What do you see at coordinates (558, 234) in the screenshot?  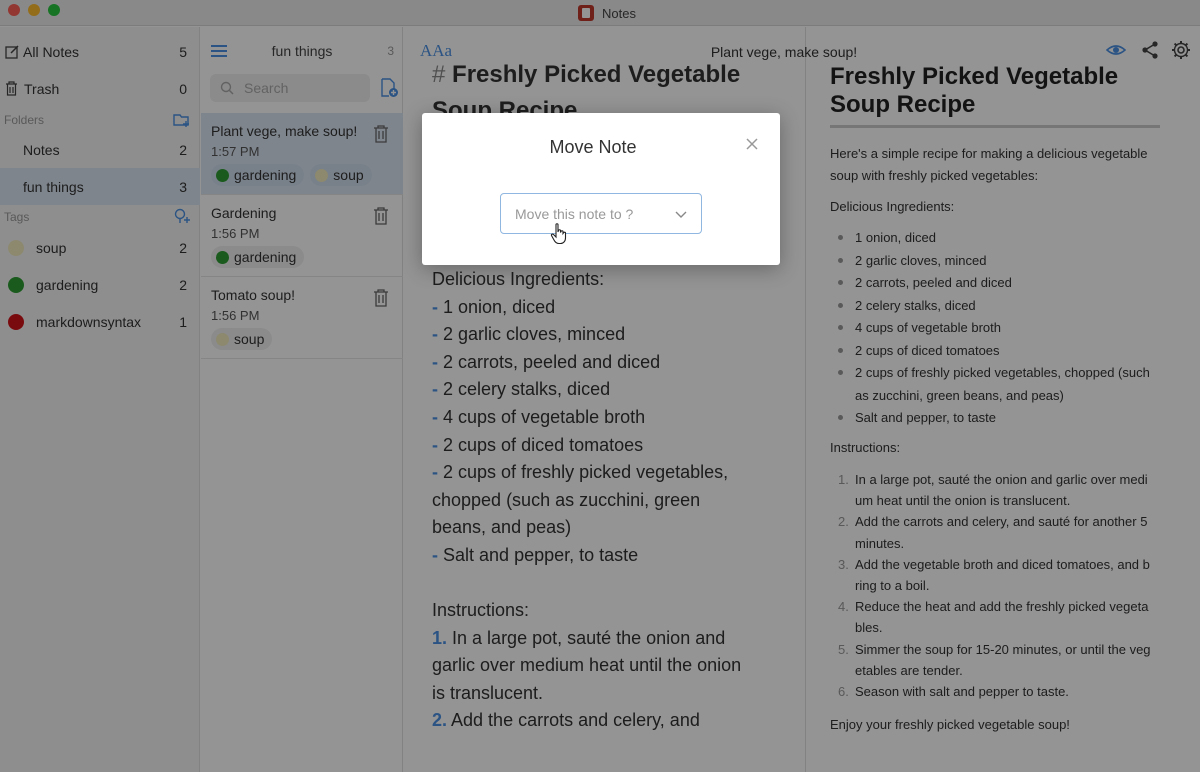 I see `hand-cursor-icon` at bounding box center [558, 234].